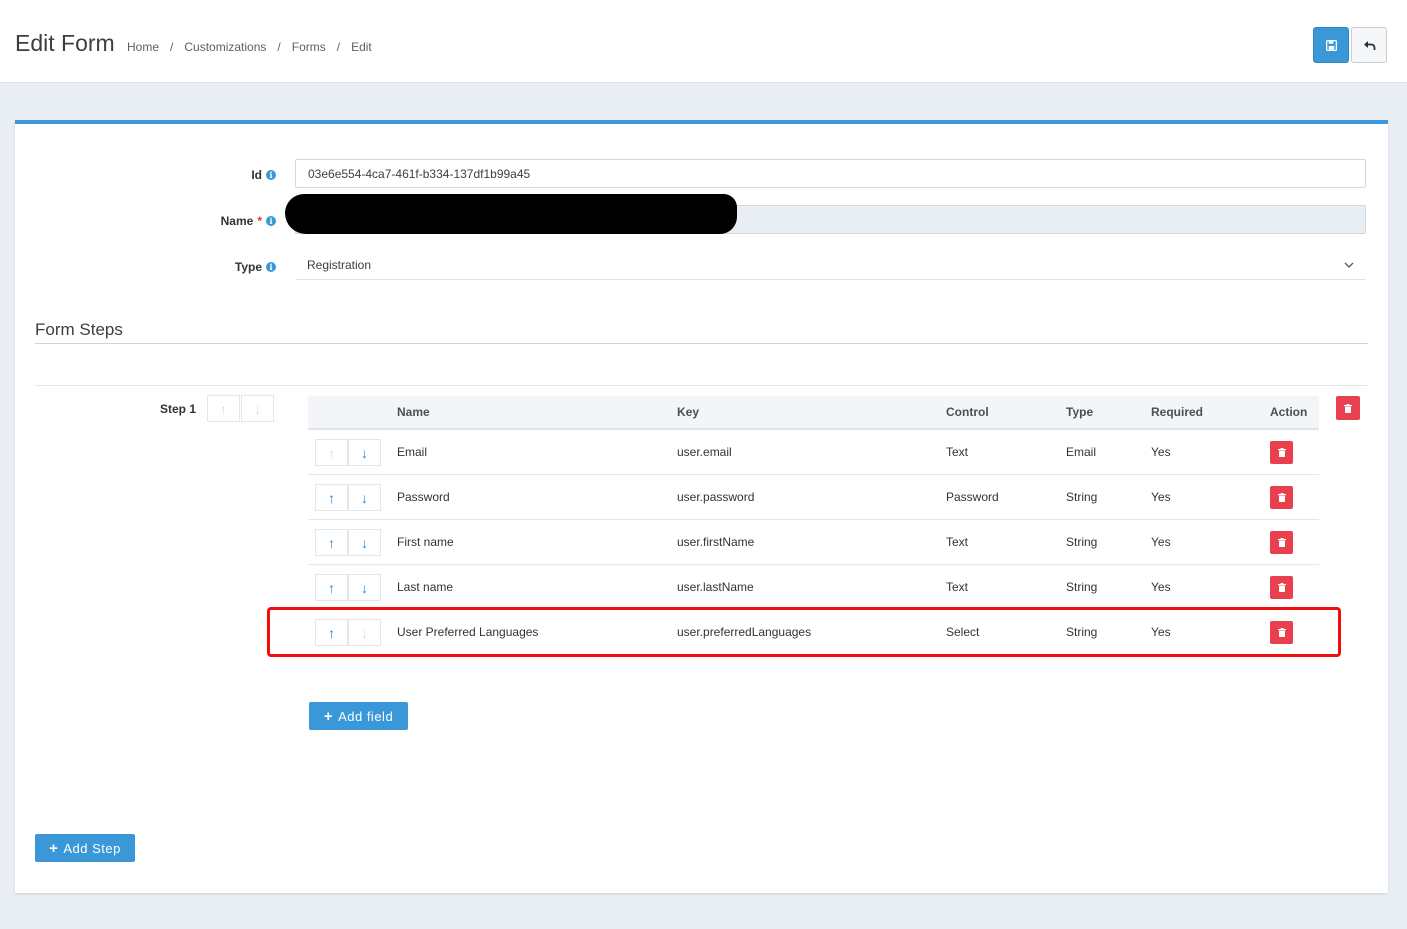  What do you see at coordinates (216, 267) in the screenshot?
I see `type-label: Type i` at bounding box center [216, 267].